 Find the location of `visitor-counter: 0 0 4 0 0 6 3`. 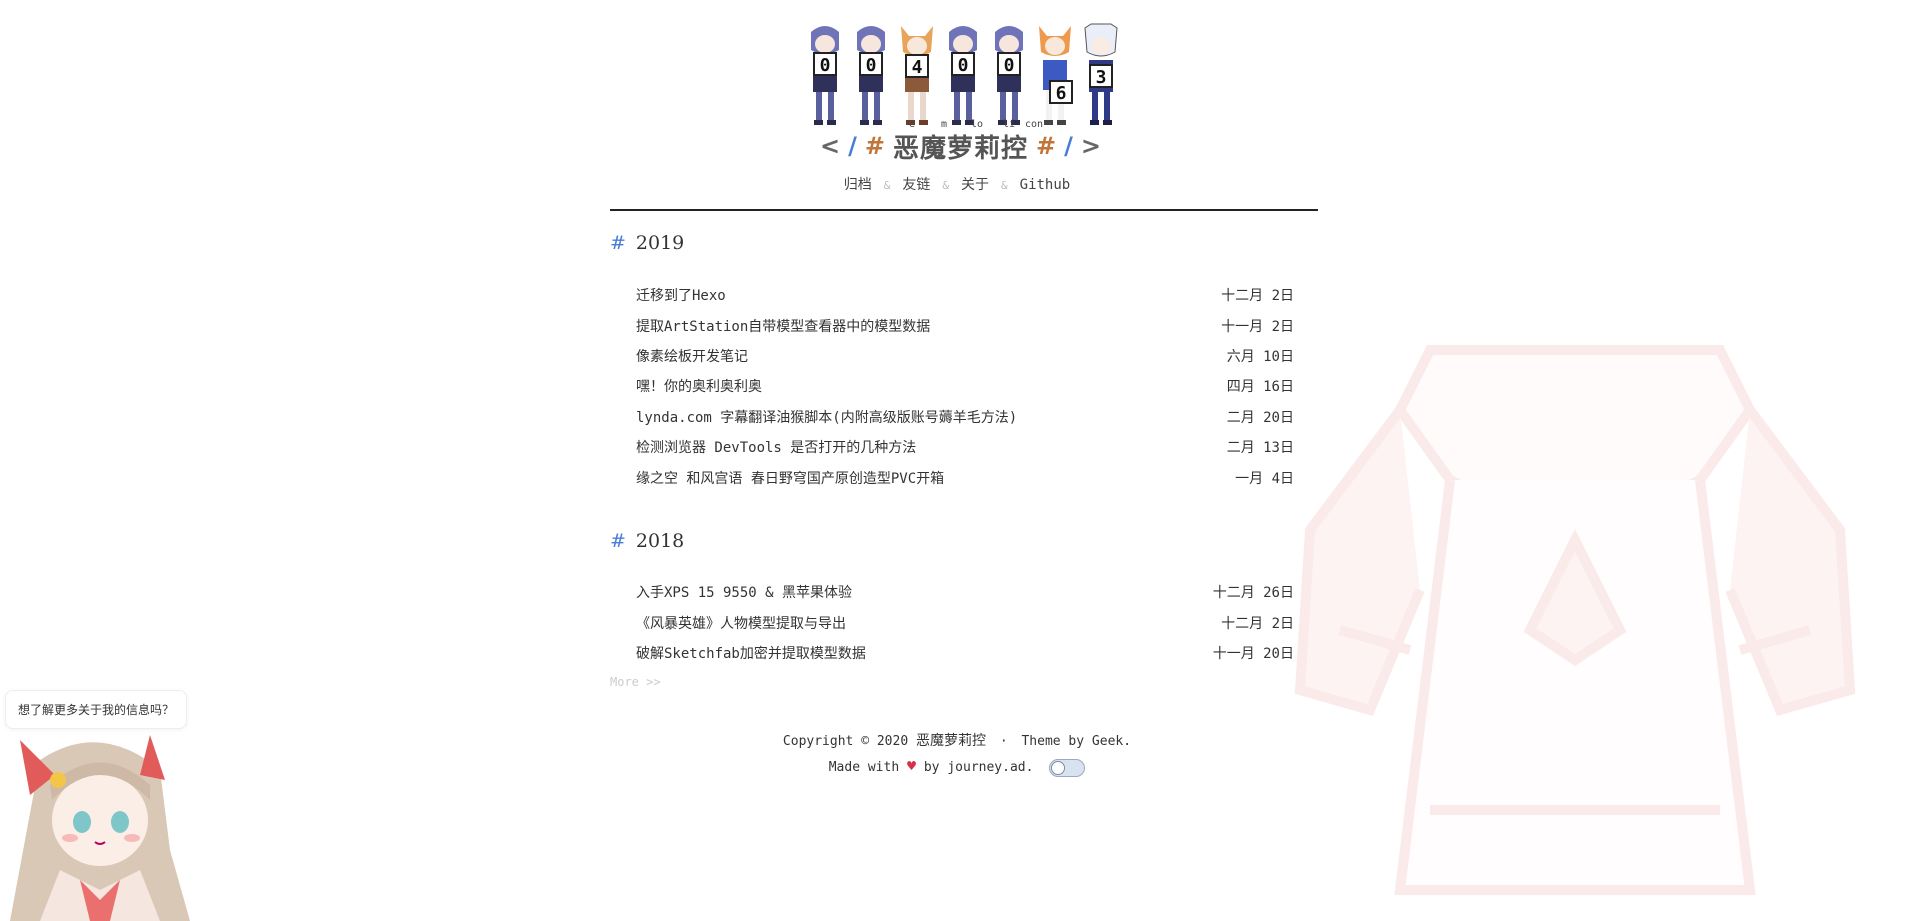

visitor-counter: 0 0 4 0 0 6 3 is located at coordinates (965, 74).